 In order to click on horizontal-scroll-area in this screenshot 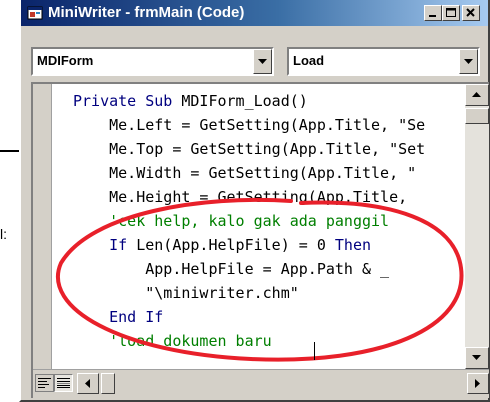, I will do `click(261, 383)`.